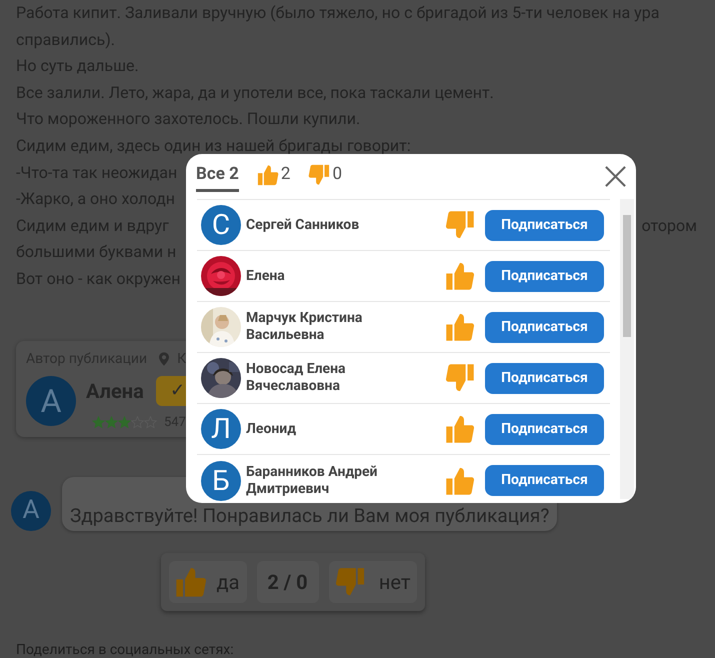 The height and width of the screenshot is (658, 715). Describe the element at coordinates (221, 429) in the screenshot. I see `user-avatar: Л` at that location.